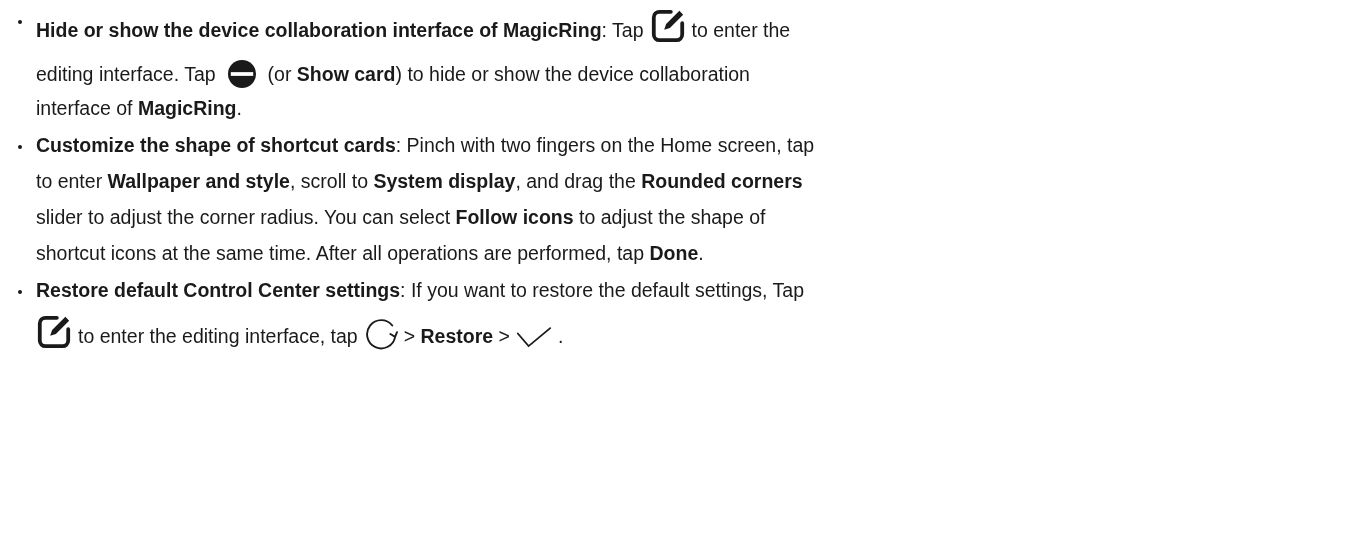 The image size is (1367, 544). What do you see at coordinates (126, 74) in the screenshot?
I see `text: editing interface. Tap` at bounding box center [126, 74].